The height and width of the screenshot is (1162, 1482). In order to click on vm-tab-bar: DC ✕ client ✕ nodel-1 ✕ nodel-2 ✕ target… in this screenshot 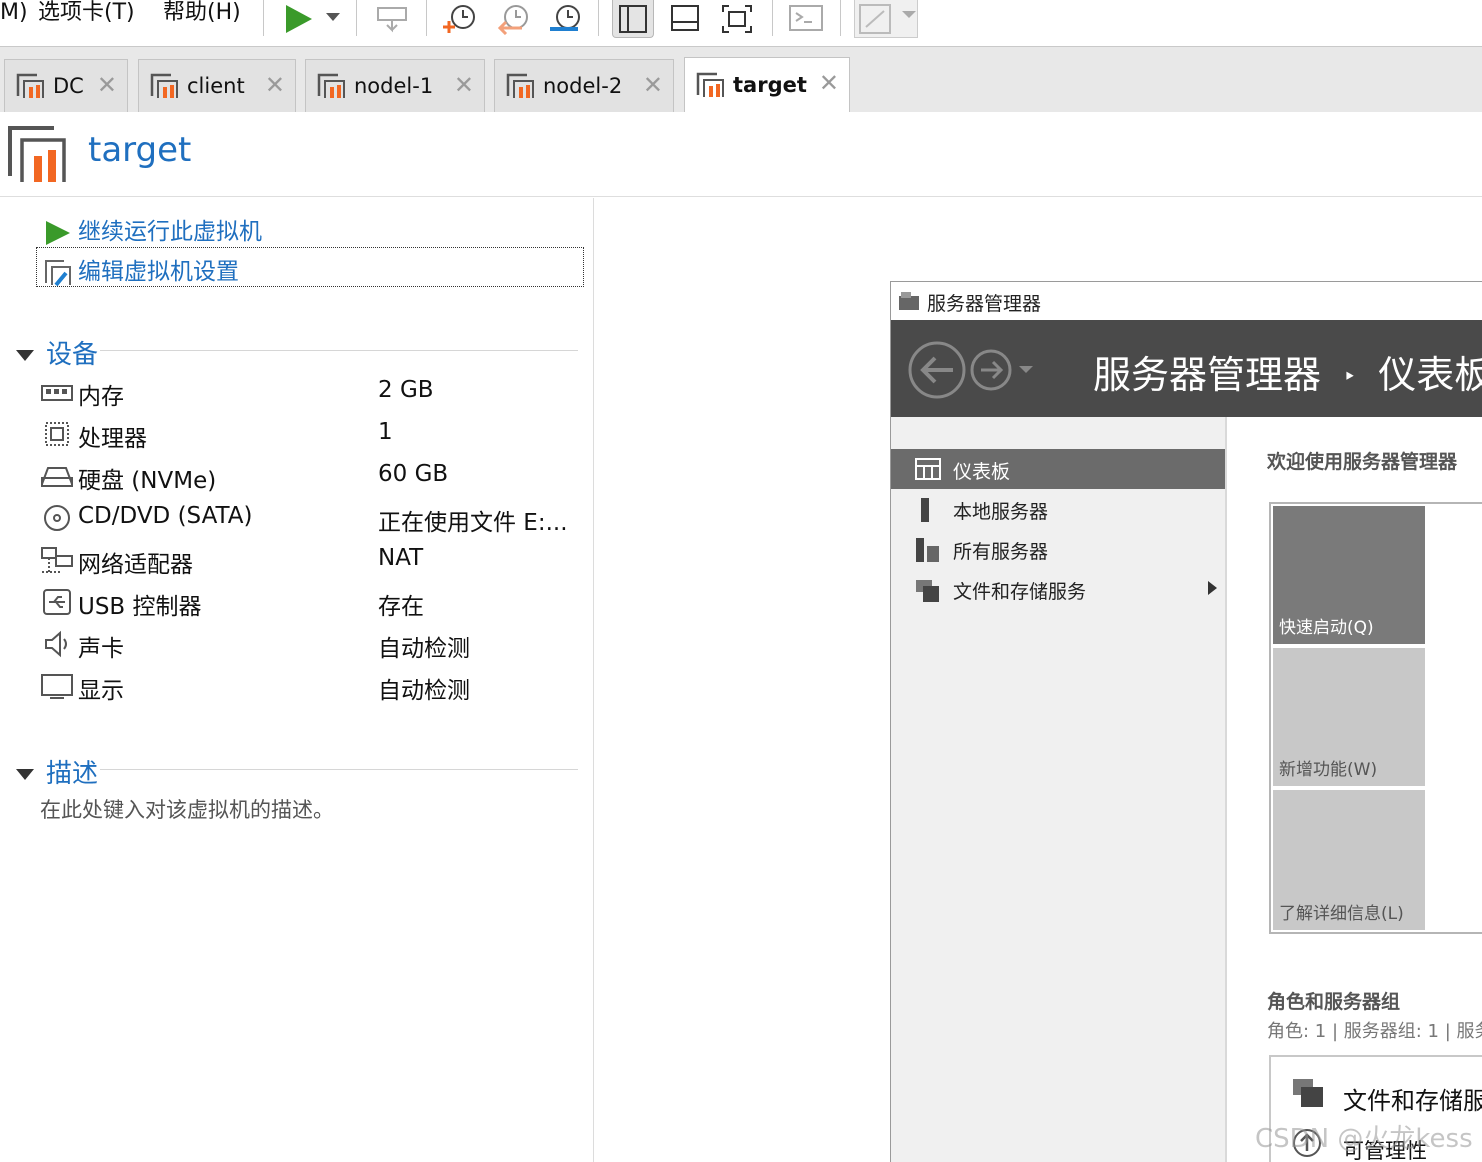, I will do `click(741, 79)`.